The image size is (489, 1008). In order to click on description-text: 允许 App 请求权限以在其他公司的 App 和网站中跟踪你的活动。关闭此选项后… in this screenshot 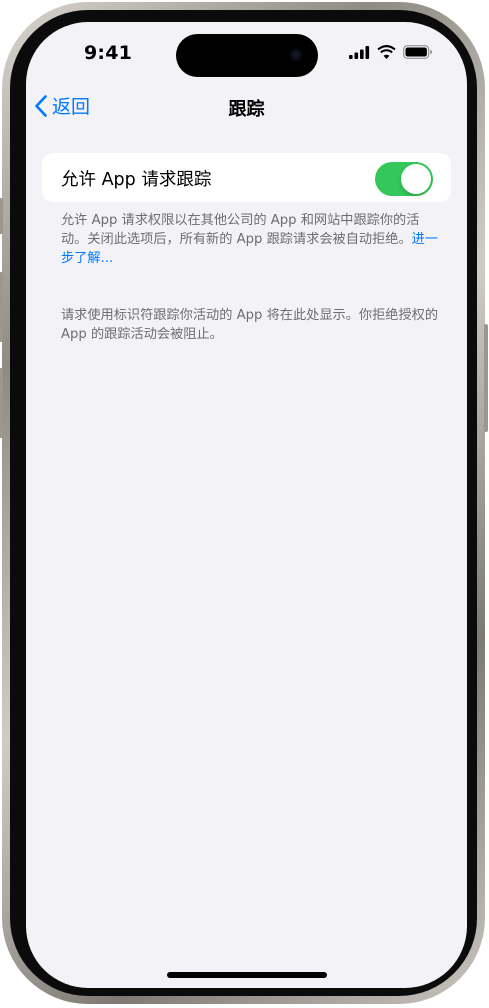, I will do `click(240, 230)`.